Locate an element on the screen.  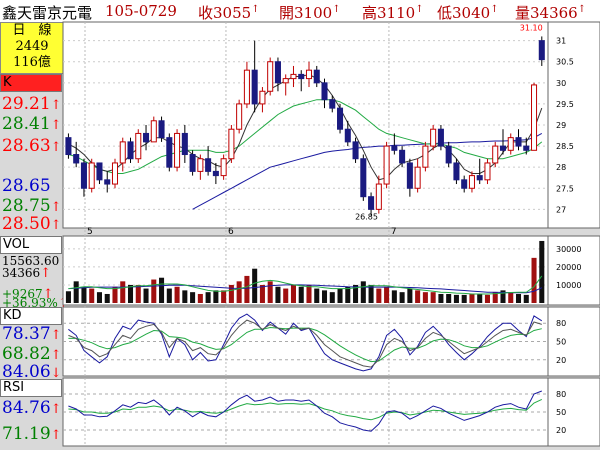
kd-tick-label: 20 is located at coordinates (561, 360).